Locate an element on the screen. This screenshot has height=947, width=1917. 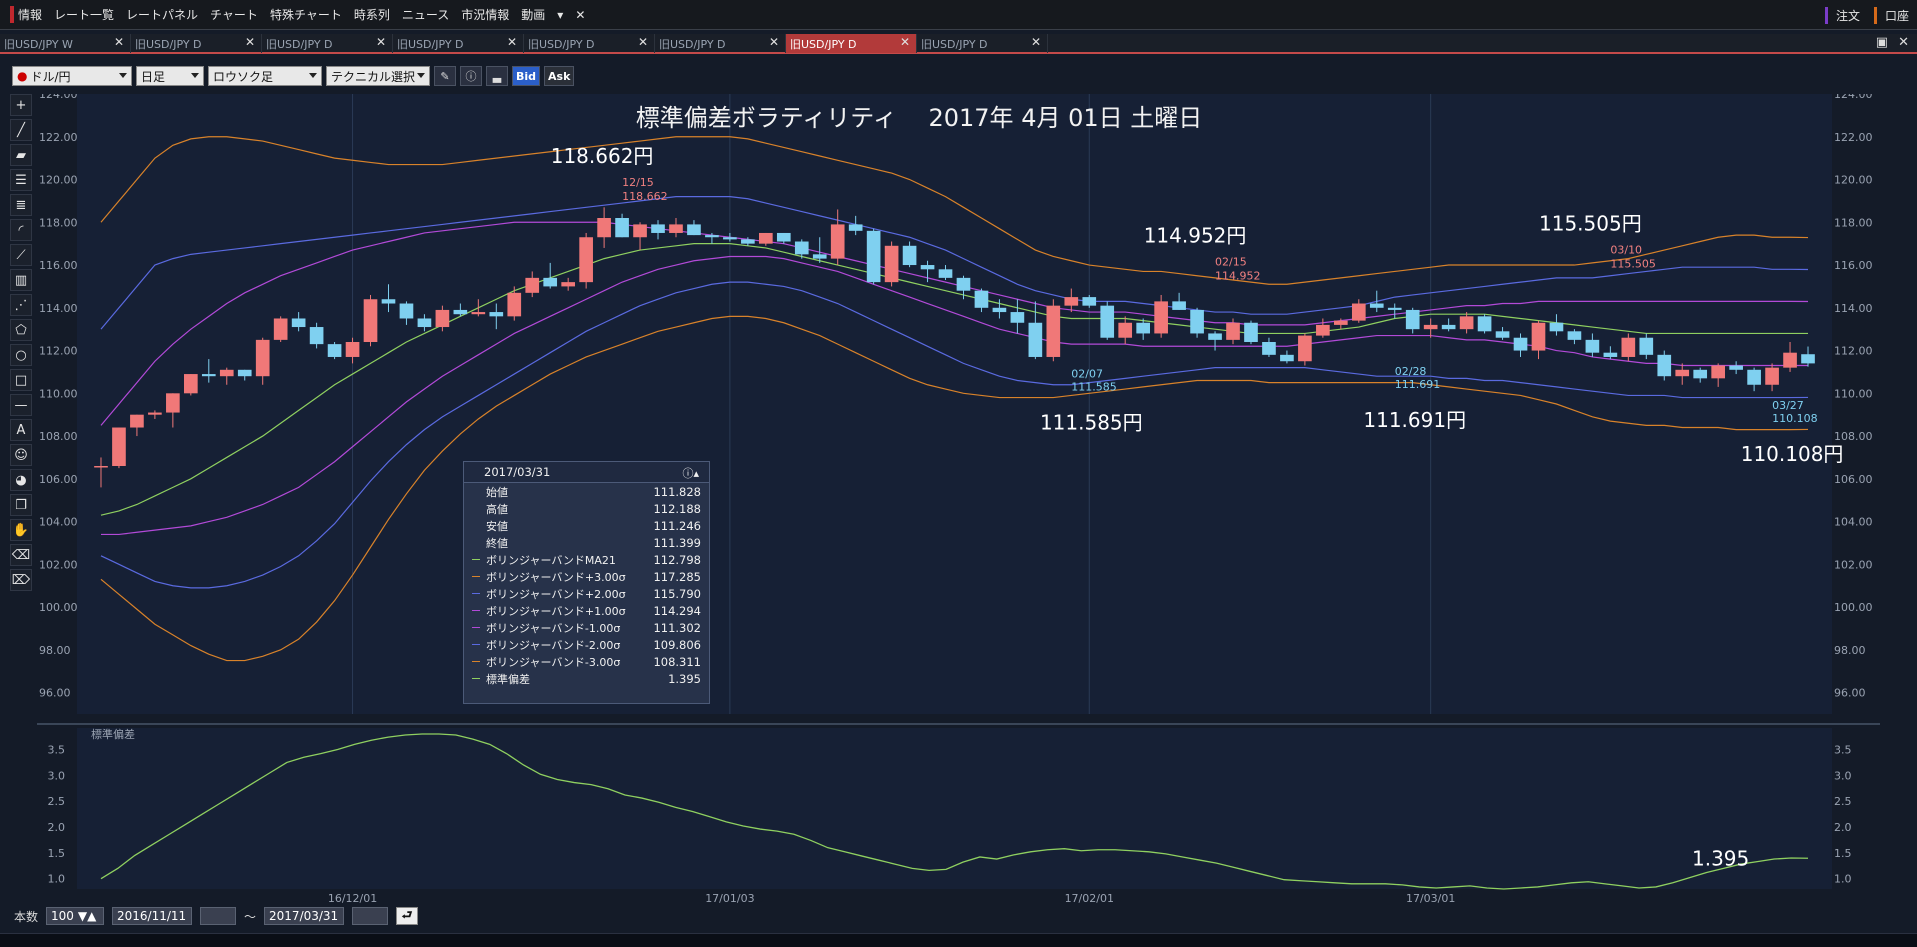
copy-icon: ❐ is located at coordinates (21, 505).